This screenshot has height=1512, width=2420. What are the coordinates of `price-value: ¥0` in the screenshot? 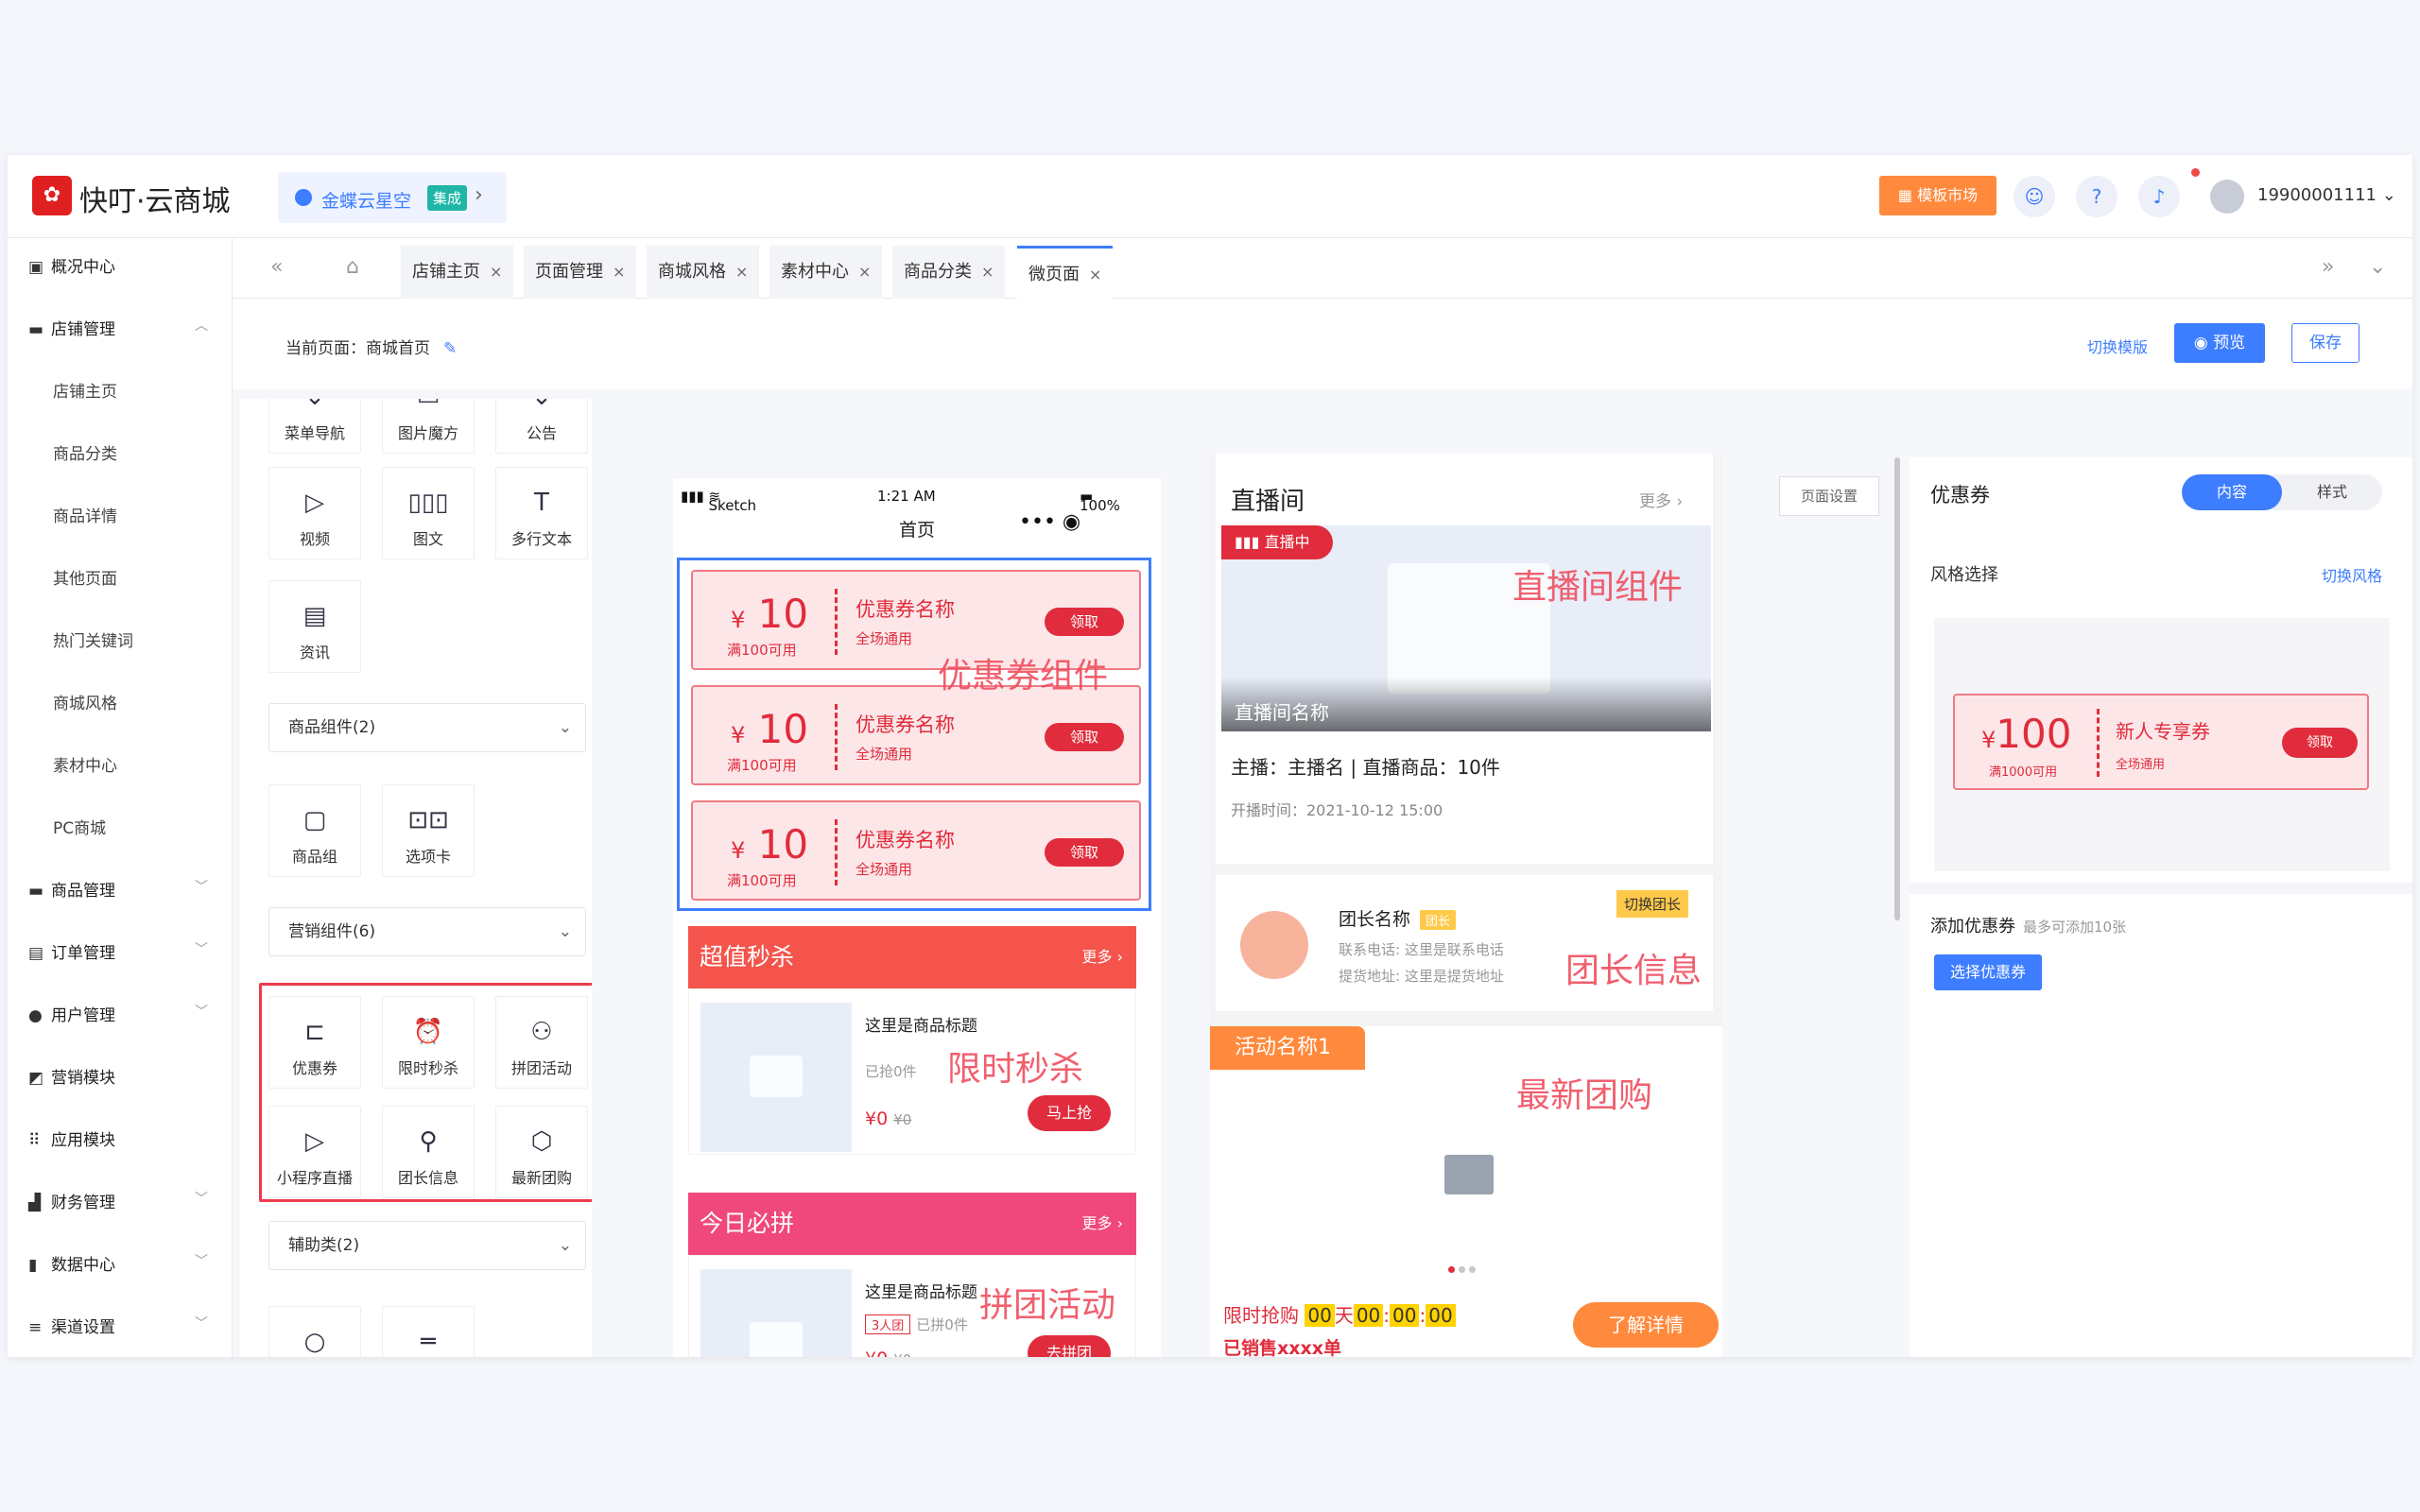 It's located at (877, 1353).